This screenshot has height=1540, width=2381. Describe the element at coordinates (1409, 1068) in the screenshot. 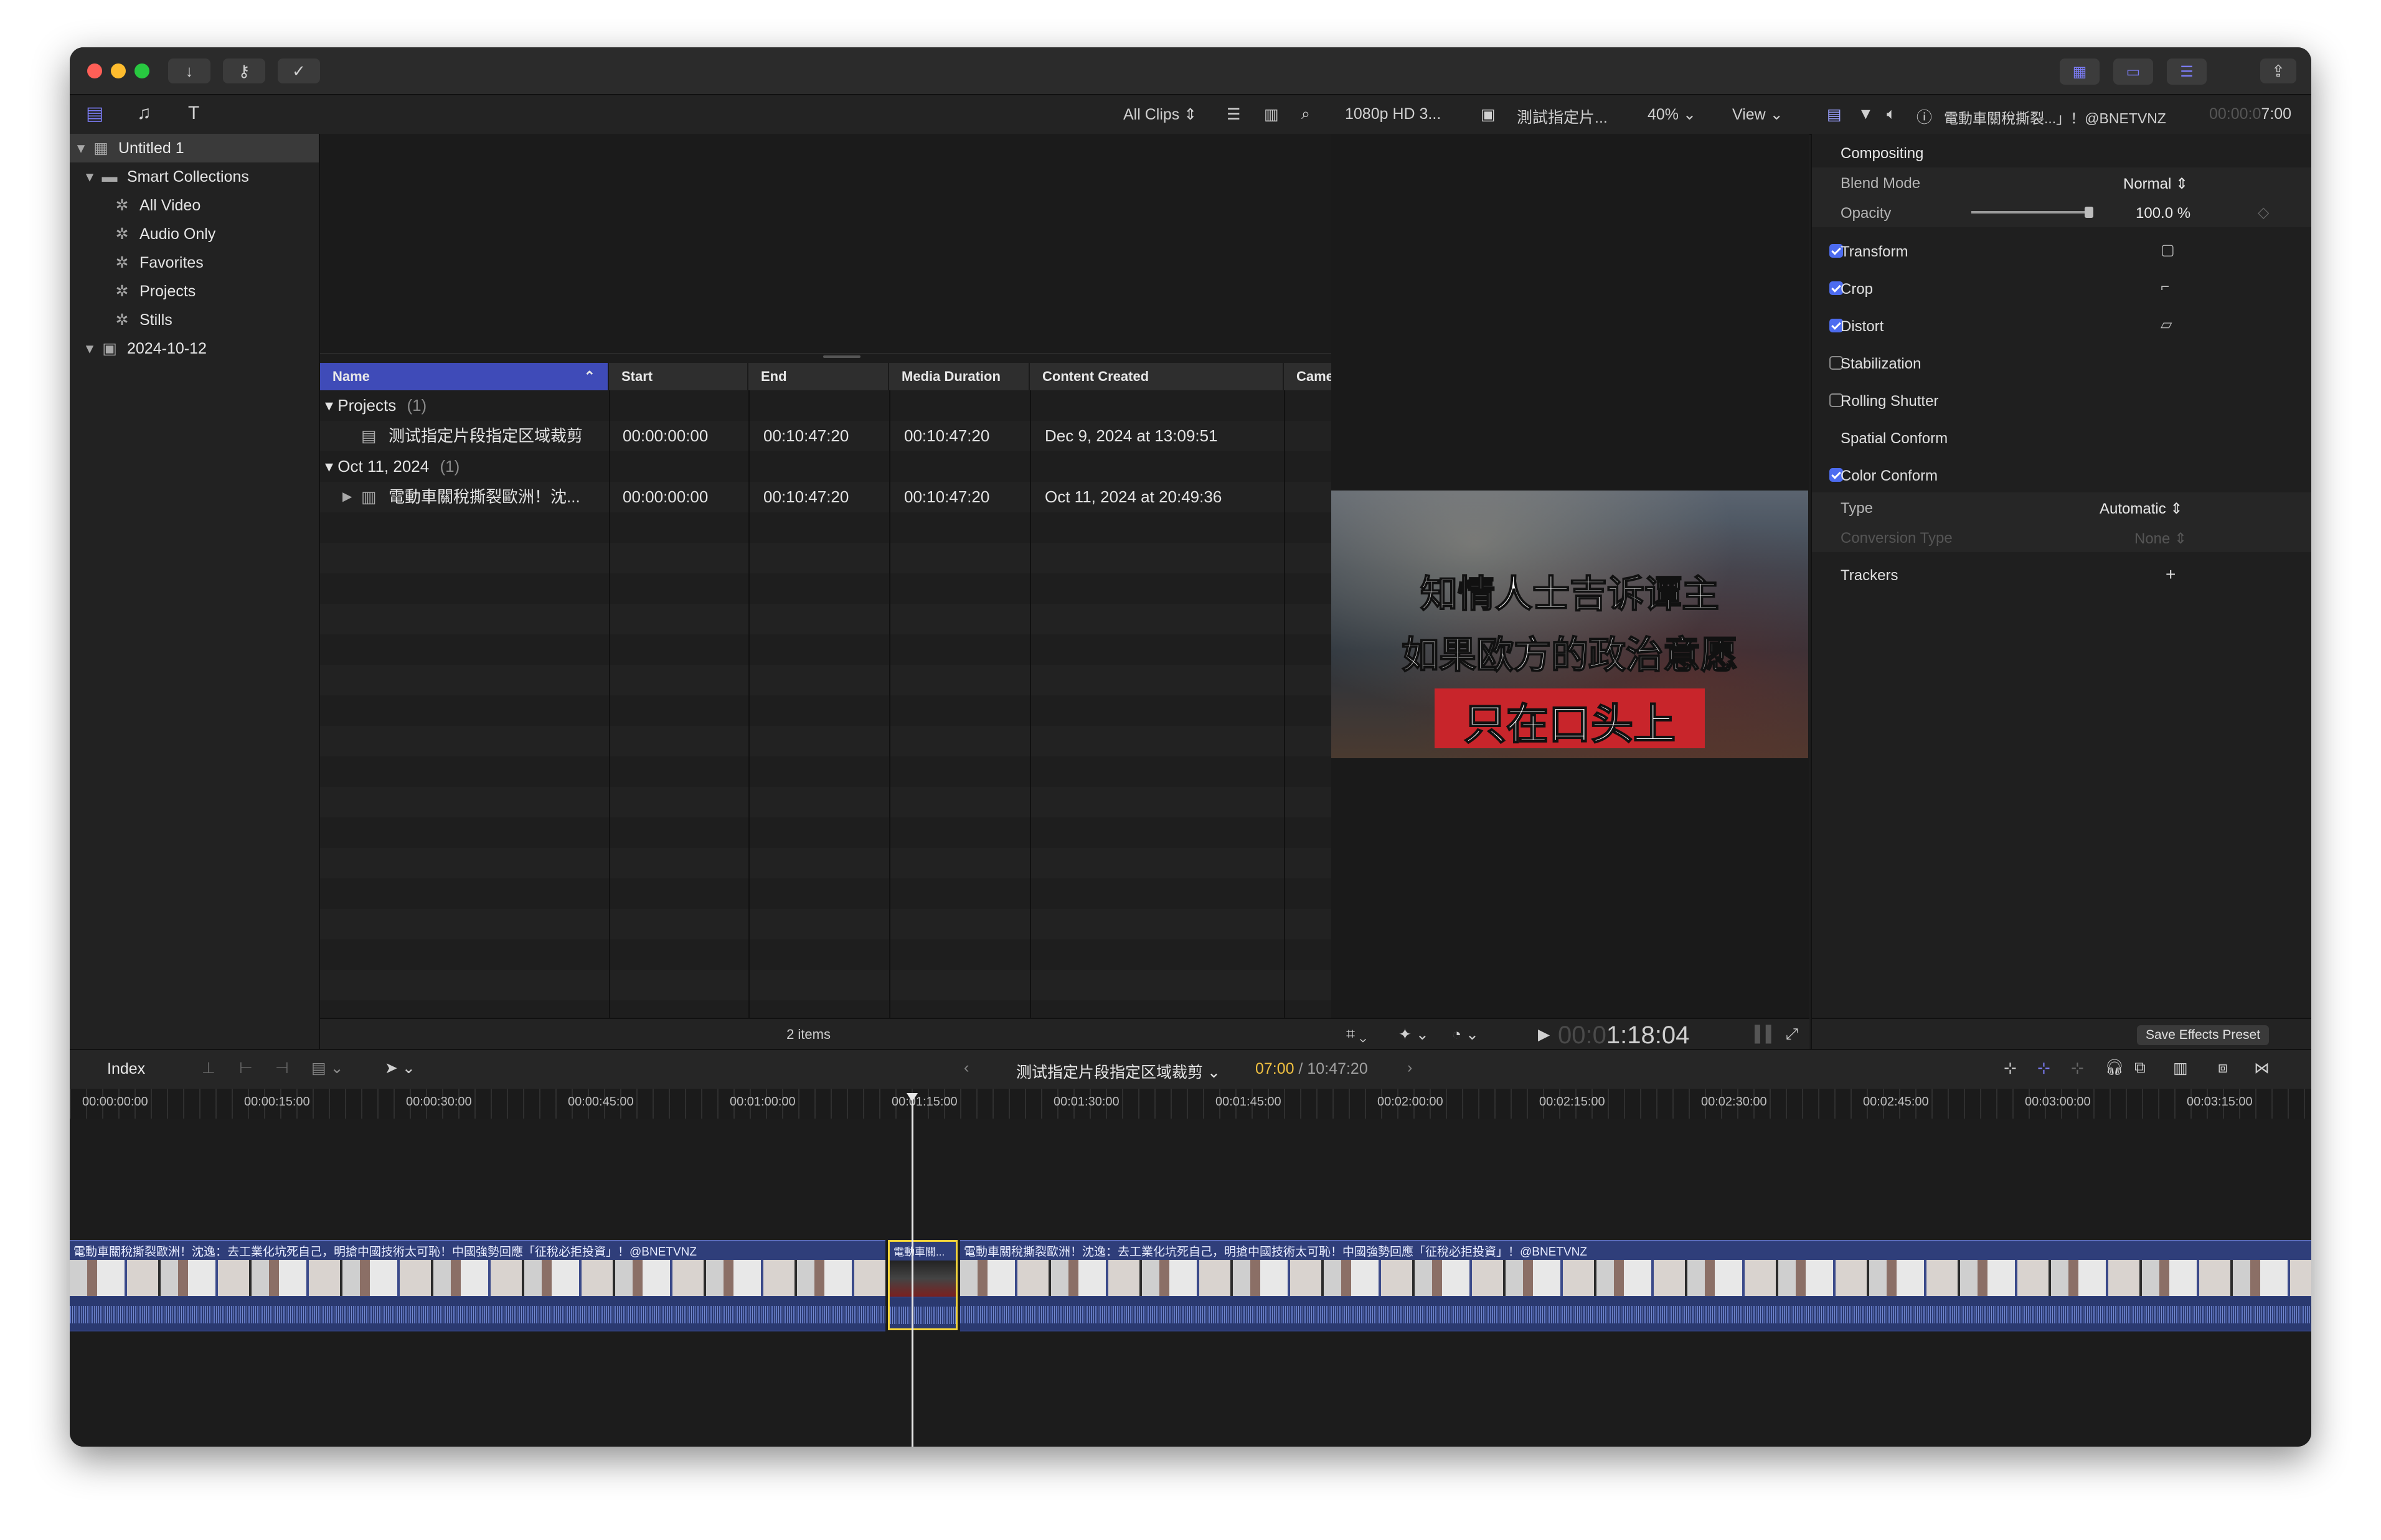

I see `forward-history-icon: ›` at that location.